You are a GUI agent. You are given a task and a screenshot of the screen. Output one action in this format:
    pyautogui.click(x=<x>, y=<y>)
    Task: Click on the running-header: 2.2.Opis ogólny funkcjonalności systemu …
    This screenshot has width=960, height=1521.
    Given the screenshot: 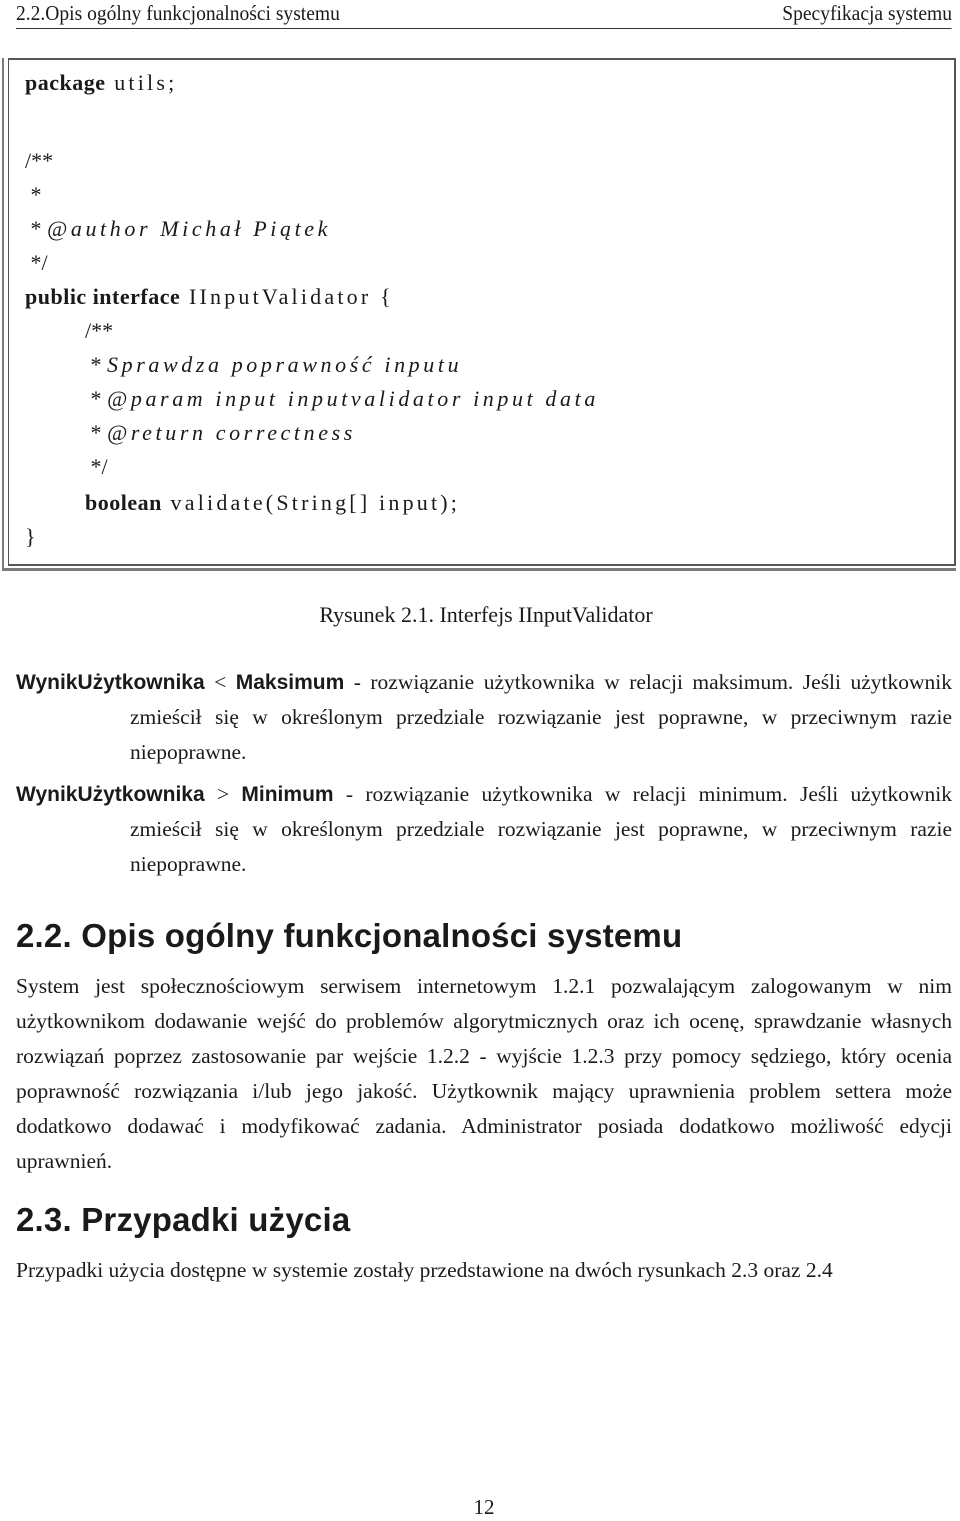 What is the action you would take?
    pyautogui.click(x=484, y=14)
    